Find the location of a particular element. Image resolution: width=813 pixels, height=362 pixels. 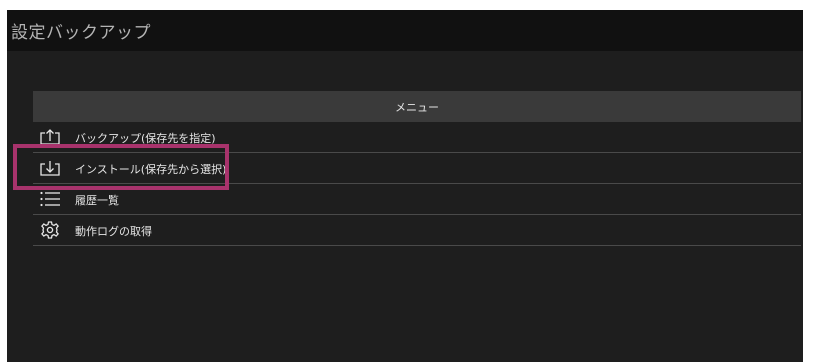

menu-header-label: メニュー is located at coordinates (417, 107).